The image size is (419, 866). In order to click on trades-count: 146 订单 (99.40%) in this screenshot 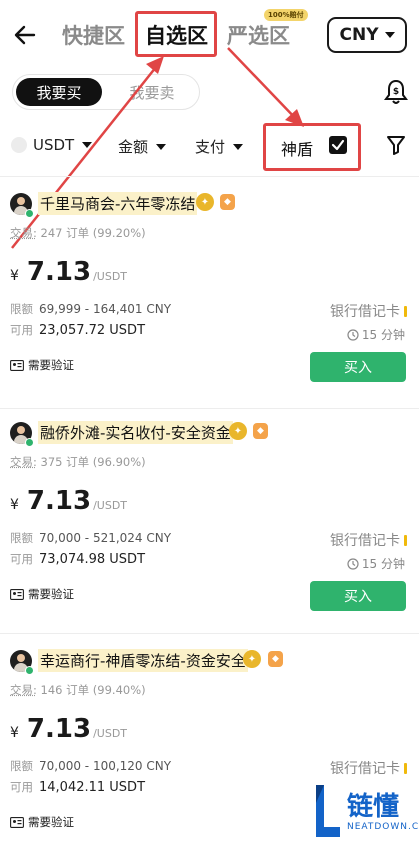, I will do `click(93, 690)`.